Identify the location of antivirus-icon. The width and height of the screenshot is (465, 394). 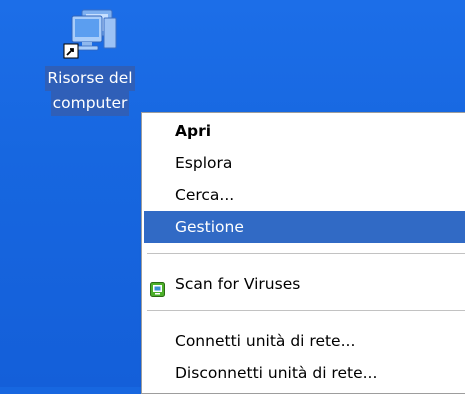
(157, 286).